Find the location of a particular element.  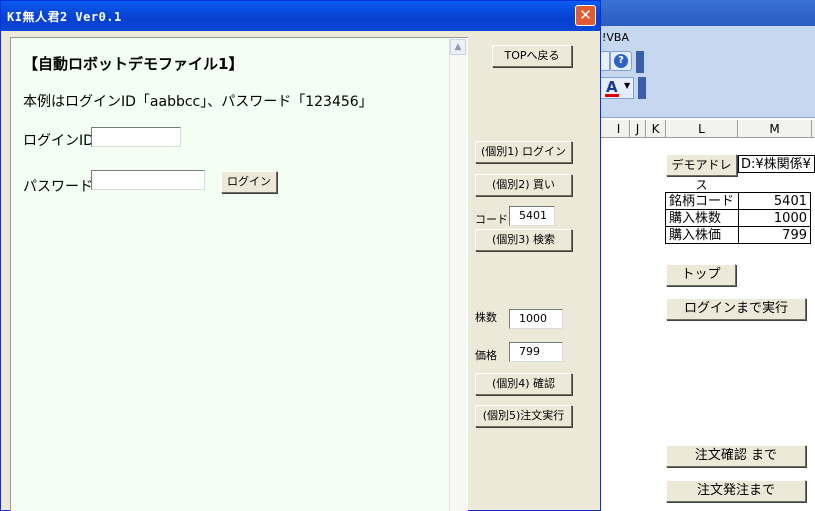

column-header-l: L is located at coordinates (702, 129).